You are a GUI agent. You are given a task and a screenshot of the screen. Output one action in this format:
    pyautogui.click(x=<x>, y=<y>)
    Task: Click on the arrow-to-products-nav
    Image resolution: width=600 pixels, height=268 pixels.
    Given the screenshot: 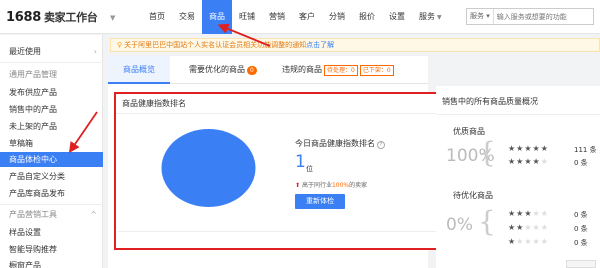 What is the action you would take?
    pyautogui.click(x=244, y=35)
    